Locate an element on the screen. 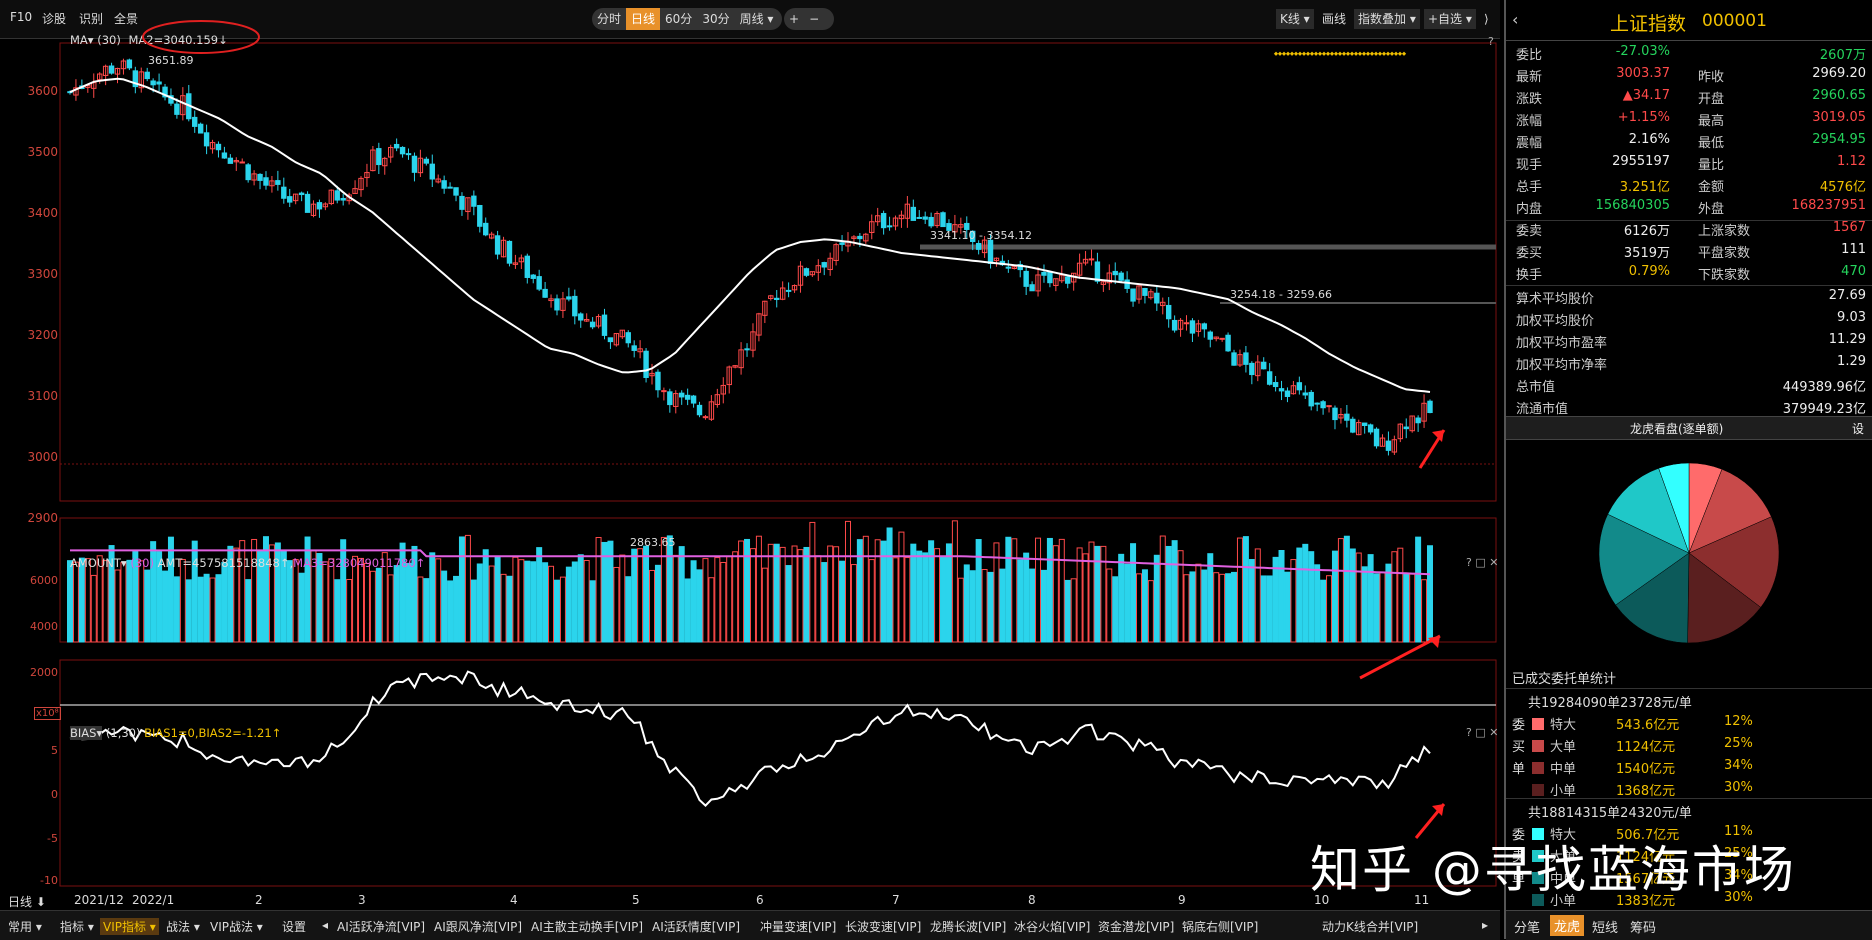  vip-indicator-menu: VIP指标 ▾ is located at coordinates (129, 926).